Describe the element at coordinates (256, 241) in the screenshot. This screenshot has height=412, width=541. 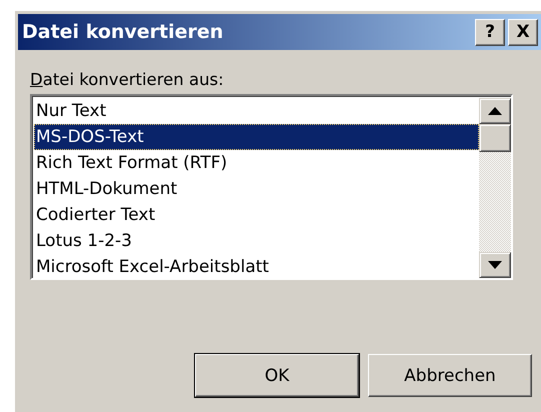
I see `list-item: Lotus 1-2-3` at that location.